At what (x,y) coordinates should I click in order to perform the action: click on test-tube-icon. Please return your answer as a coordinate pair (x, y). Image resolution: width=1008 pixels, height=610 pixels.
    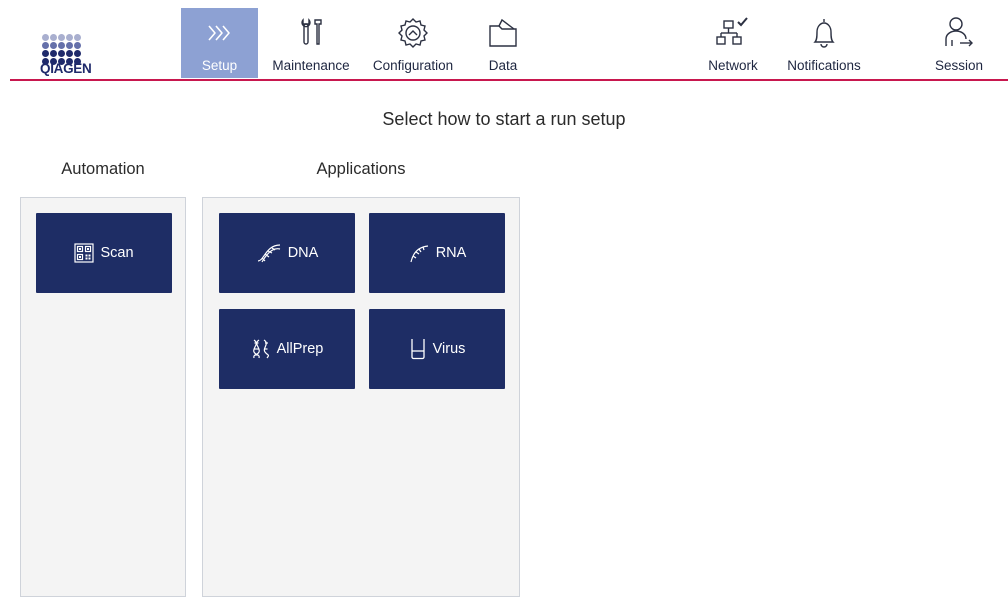
    Looking at the image, I should click on (417, 349).